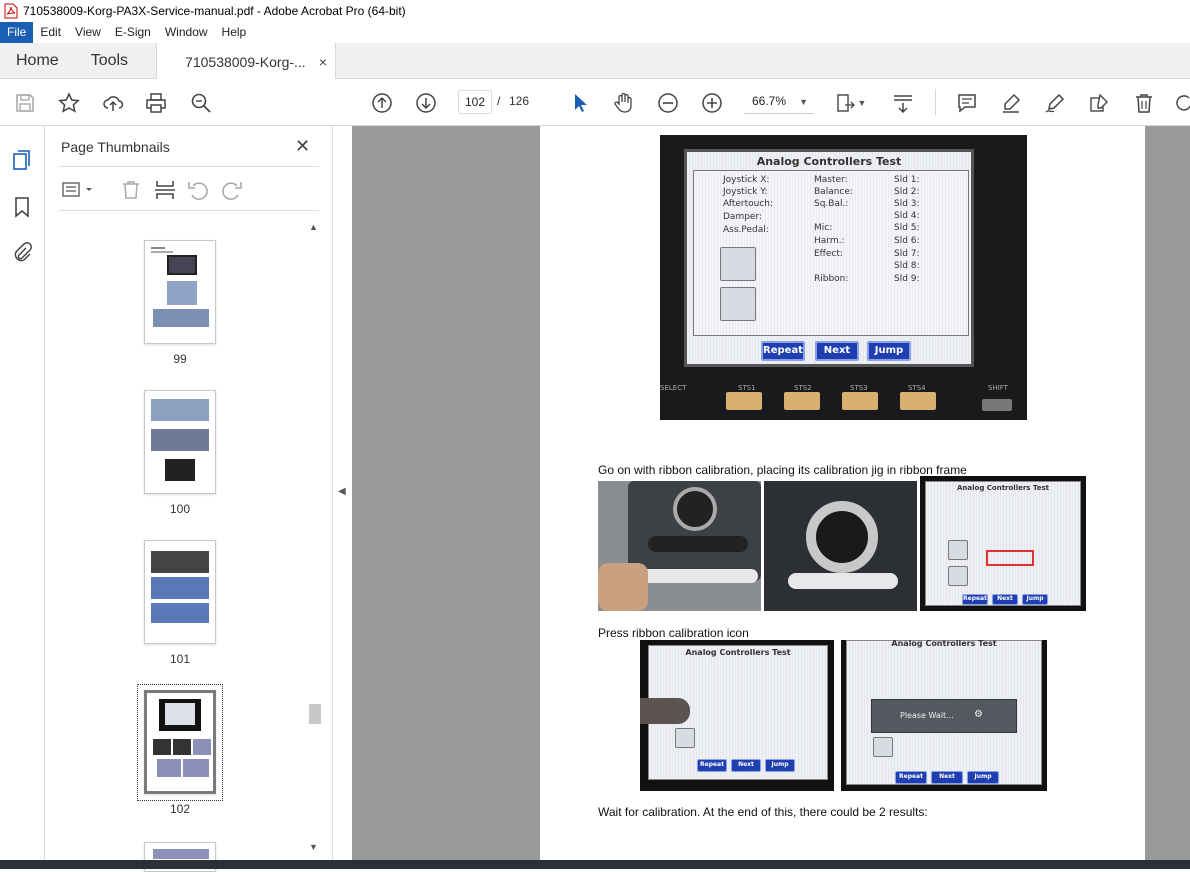  Describe the element at coordinates (37, 60) in the screenshot. I see `tab-home: Home` at that location.